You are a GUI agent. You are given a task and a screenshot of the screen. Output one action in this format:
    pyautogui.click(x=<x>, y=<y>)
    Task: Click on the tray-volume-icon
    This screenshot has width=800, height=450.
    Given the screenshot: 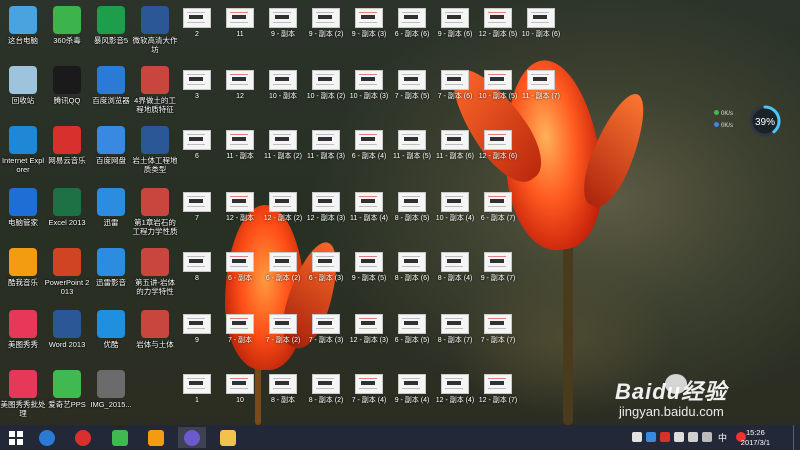 What is the action you would take?
    pyautogui.click(x=693, y=437)
    